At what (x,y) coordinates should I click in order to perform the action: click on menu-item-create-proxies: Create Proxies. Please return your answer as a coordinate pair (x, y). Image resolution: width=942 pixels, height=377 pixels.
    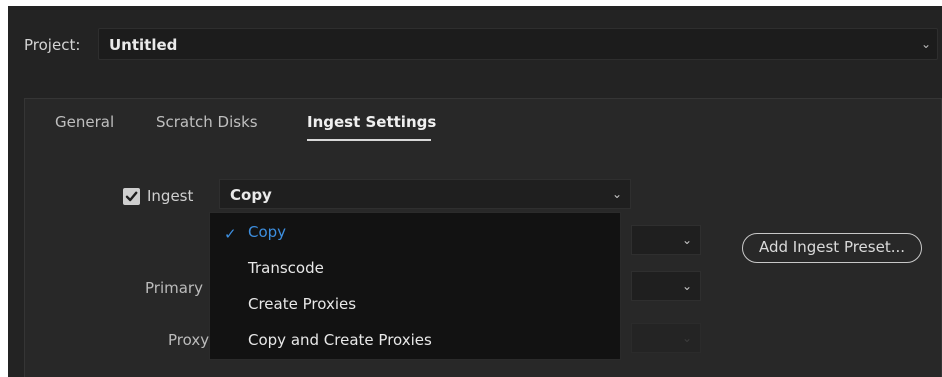
    Looking at the image, I should click on (302, 304).